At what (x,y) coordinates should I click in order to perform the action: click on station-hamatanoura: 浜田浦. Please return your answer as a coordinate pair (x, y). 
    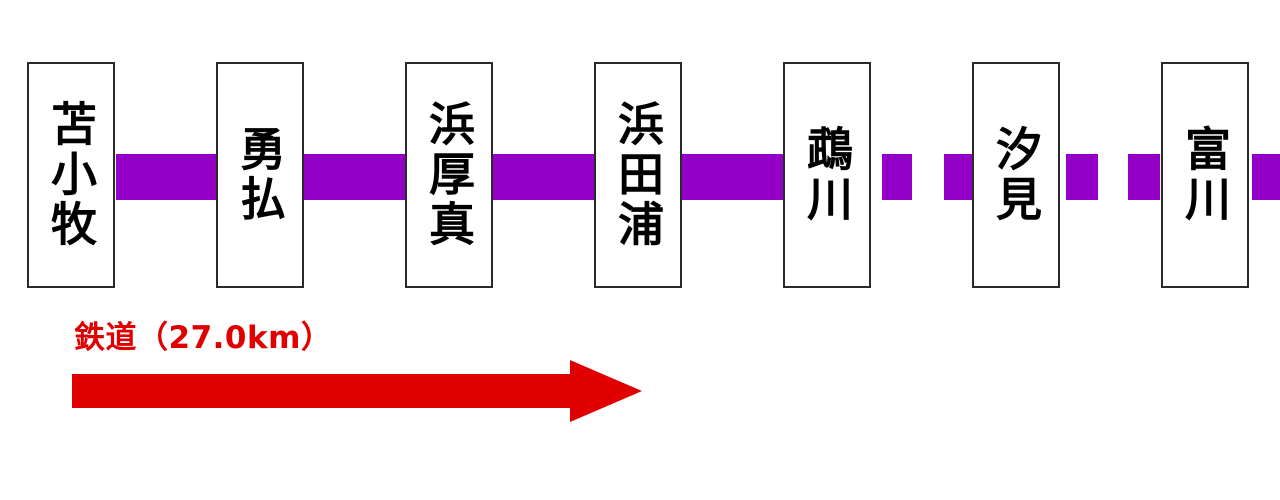
    Looking at the image, I should click on (638, 175).